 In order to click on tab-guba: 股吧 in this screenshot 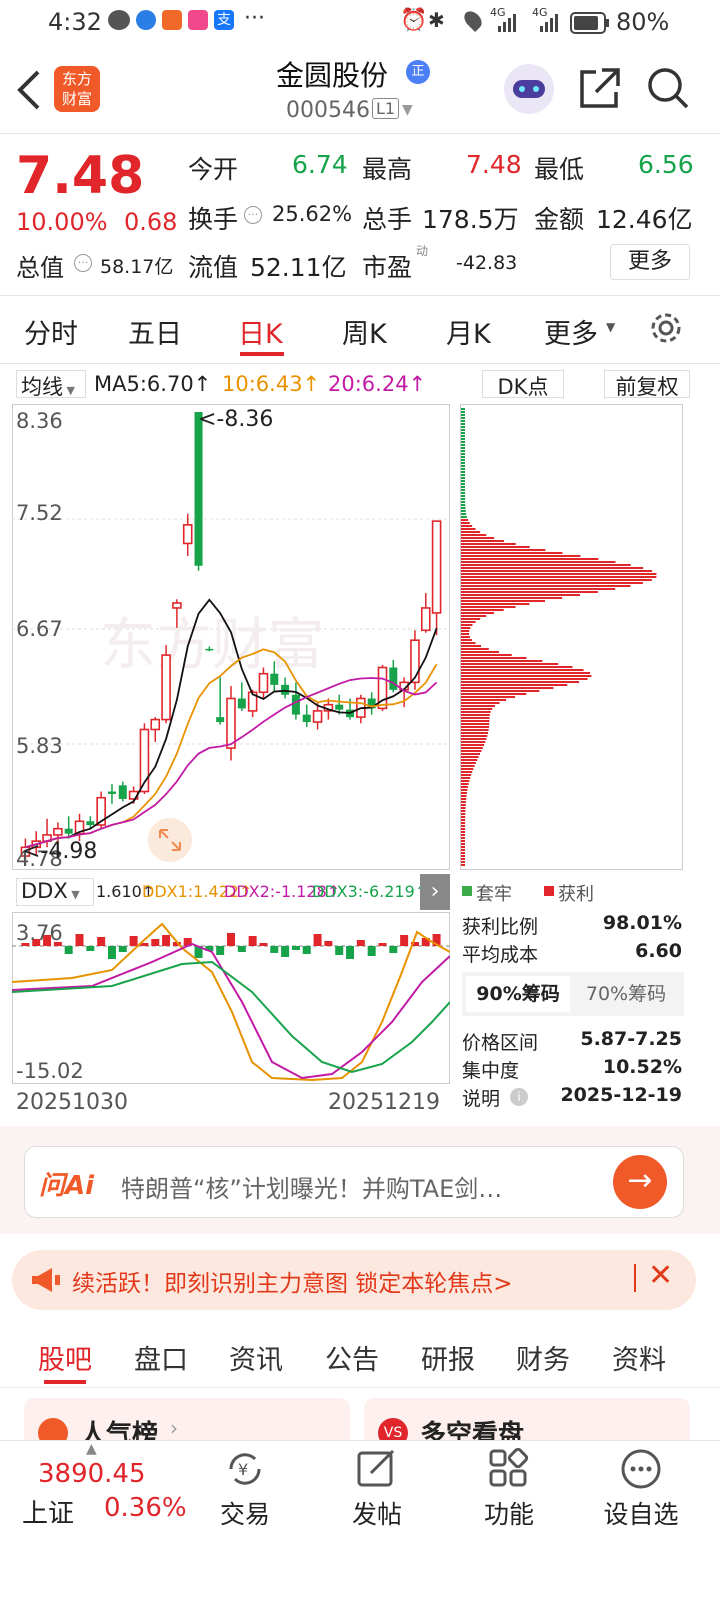, I will do `click(65, 1357)`.